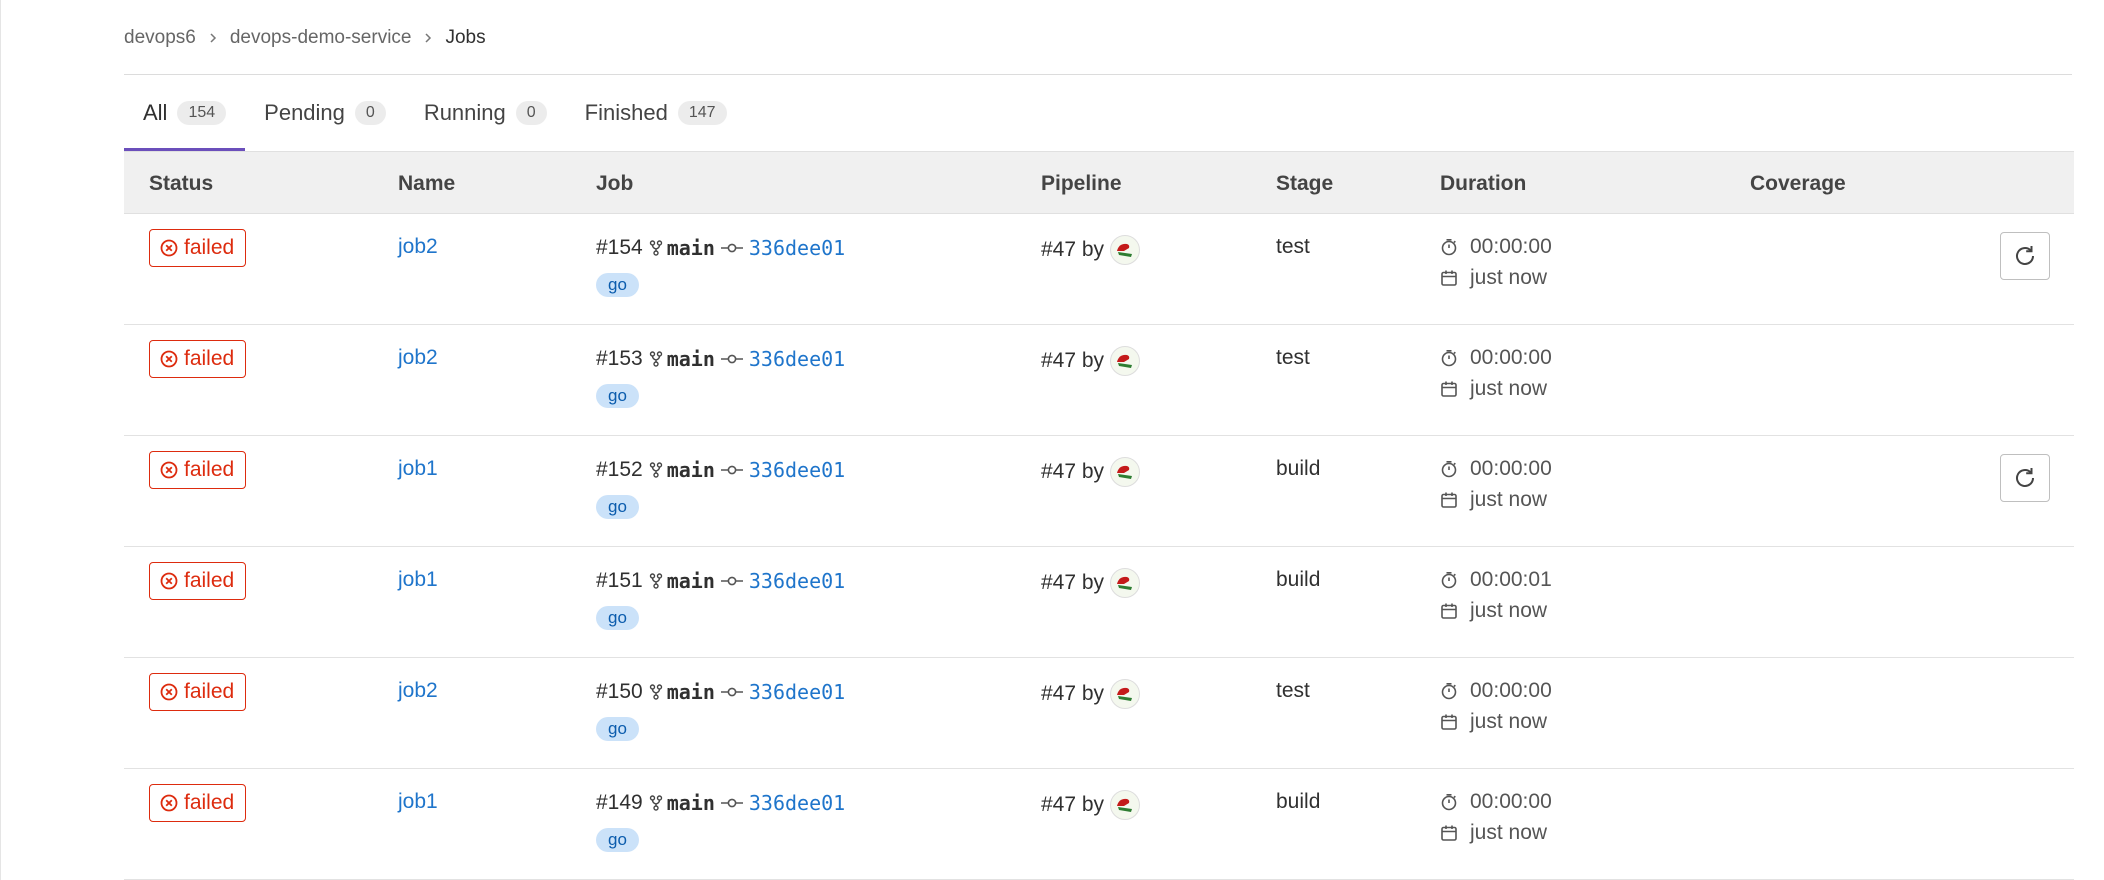 The width and height of the screenshot is (2104, 880). What do you see at coordinates (702, 113) in the screenshot?
I see `tab-count-badge: 147` at bounding box center [702, 113].